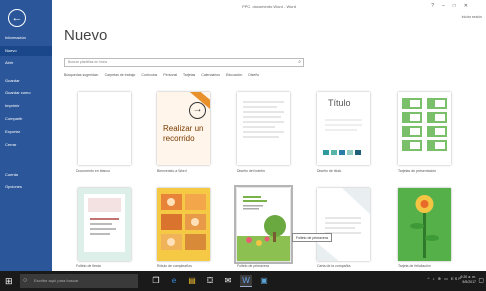 This screenshot has height=291, width=486. Describe the element at coordinates (26, 132) in the screenshot. I see `sidebar-item: Exportar` at that location.